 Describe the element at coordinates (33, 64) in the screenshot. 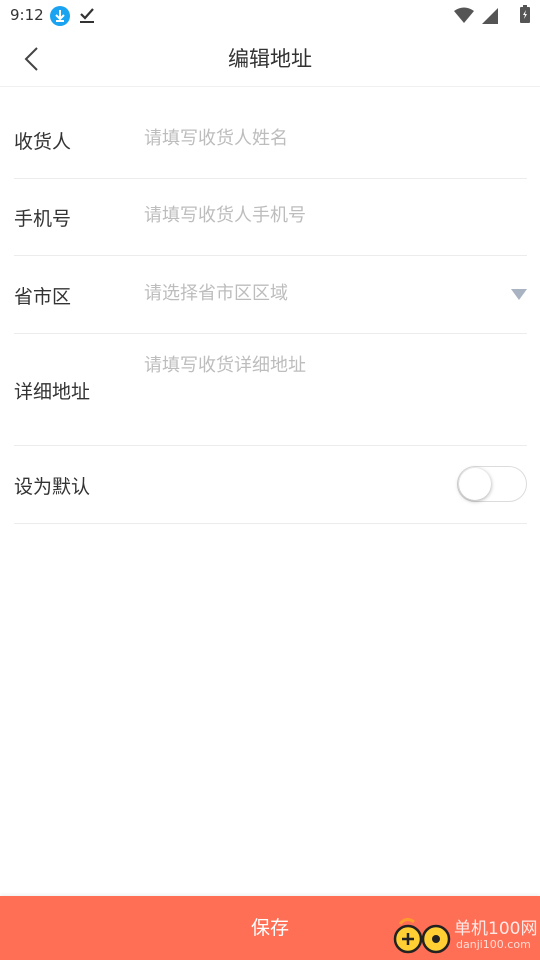

I see `chevron-left-icon` at that location.